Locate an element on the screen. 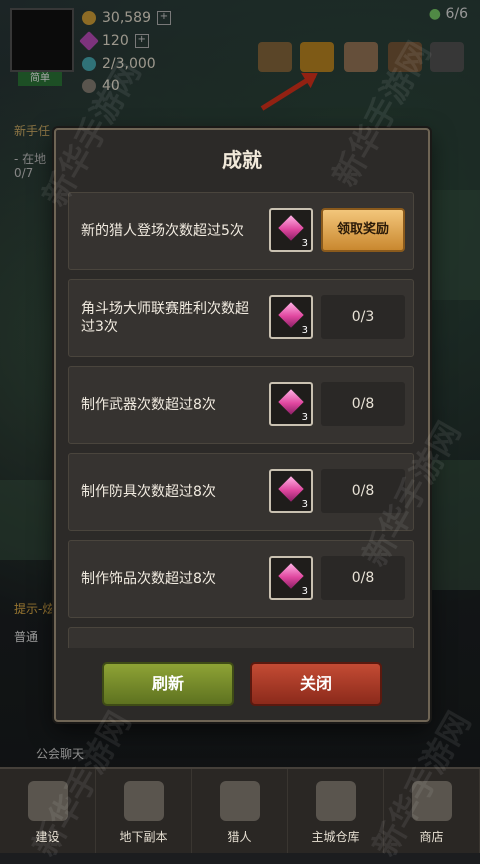 The width and height of the screenshot is (480, 864). gate-icon is located at coordinates (143, 801).